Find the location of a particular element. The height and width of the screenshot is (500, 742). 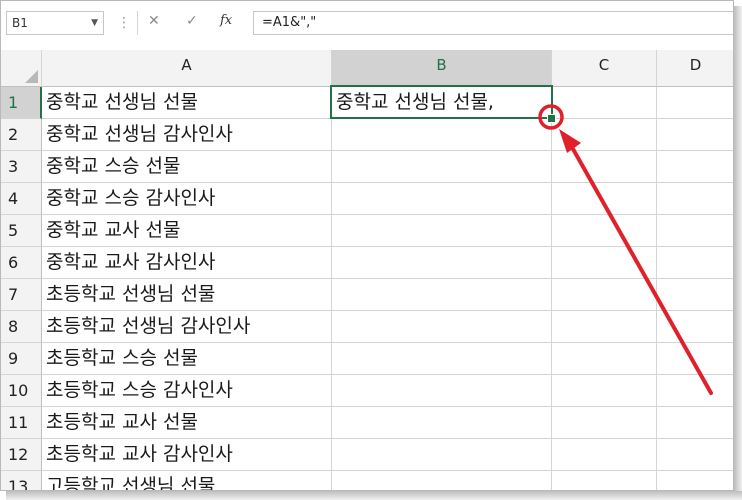

annotation-layer is located at coordinates (625, 249).